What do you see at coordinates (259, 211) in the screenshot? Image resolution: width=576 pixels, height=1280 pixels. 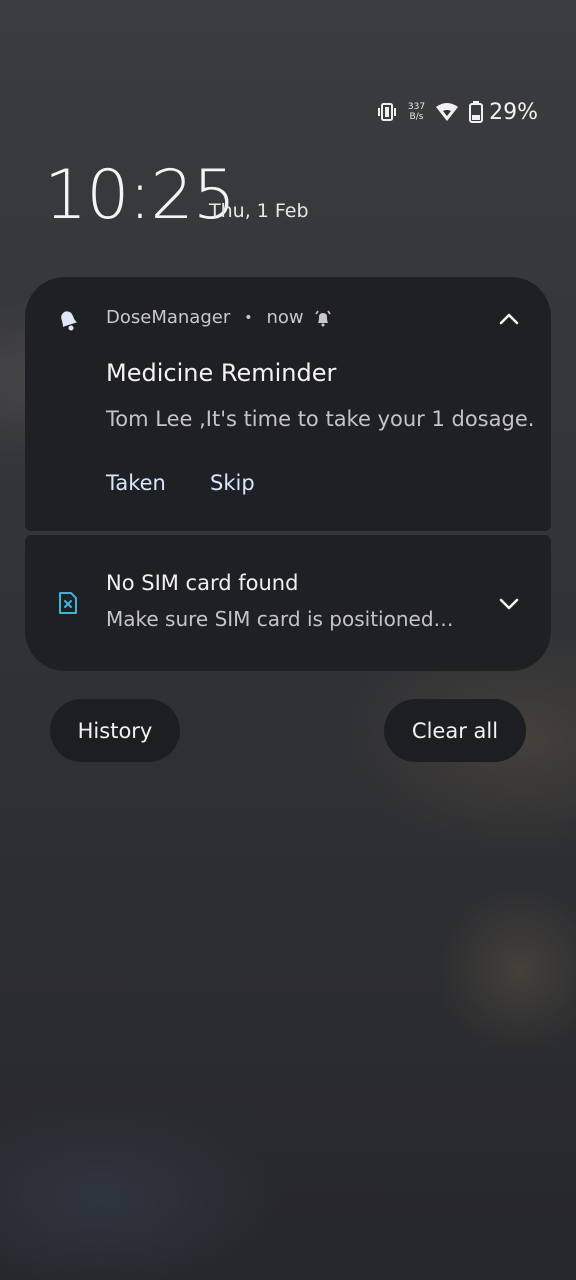 I see `clock-date: Thu, 1 Feb` at bounding box center [259, 211].